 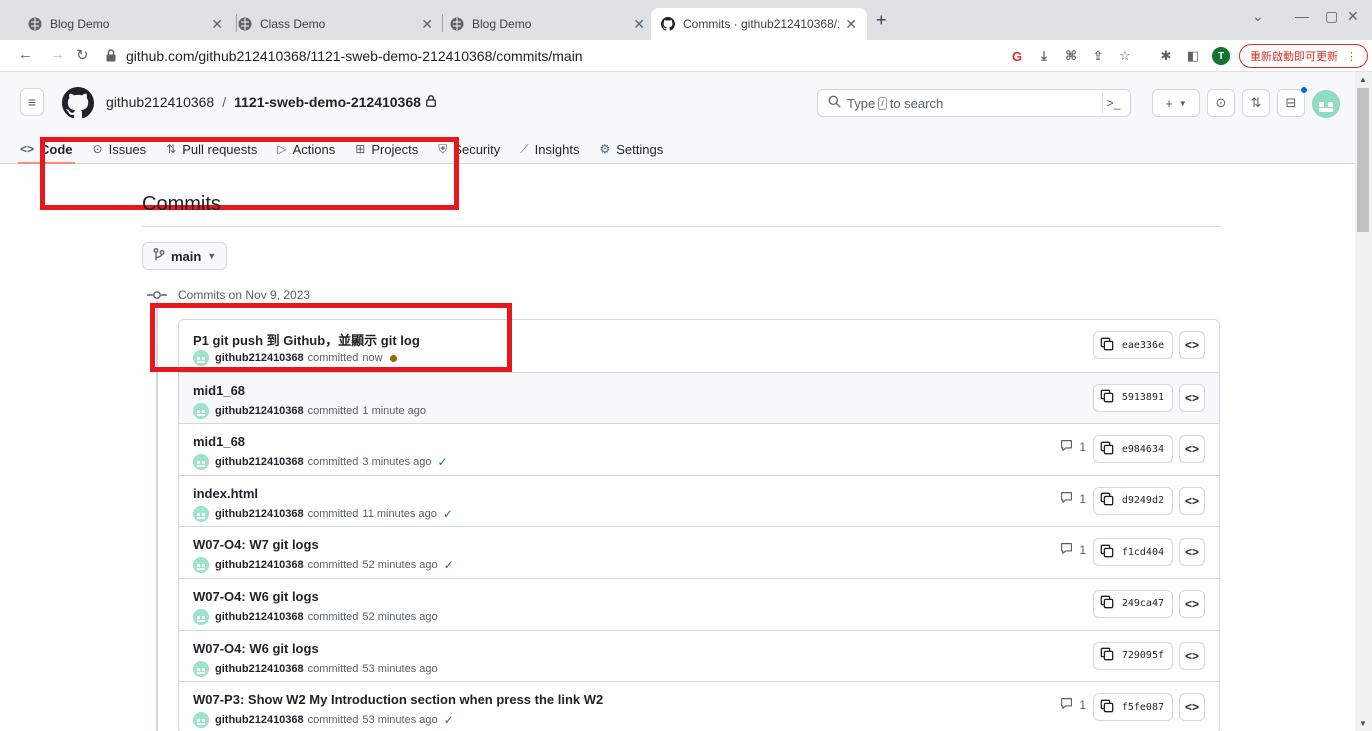 I want to click on profile-avatar: T, so click(x=1221, y=56).